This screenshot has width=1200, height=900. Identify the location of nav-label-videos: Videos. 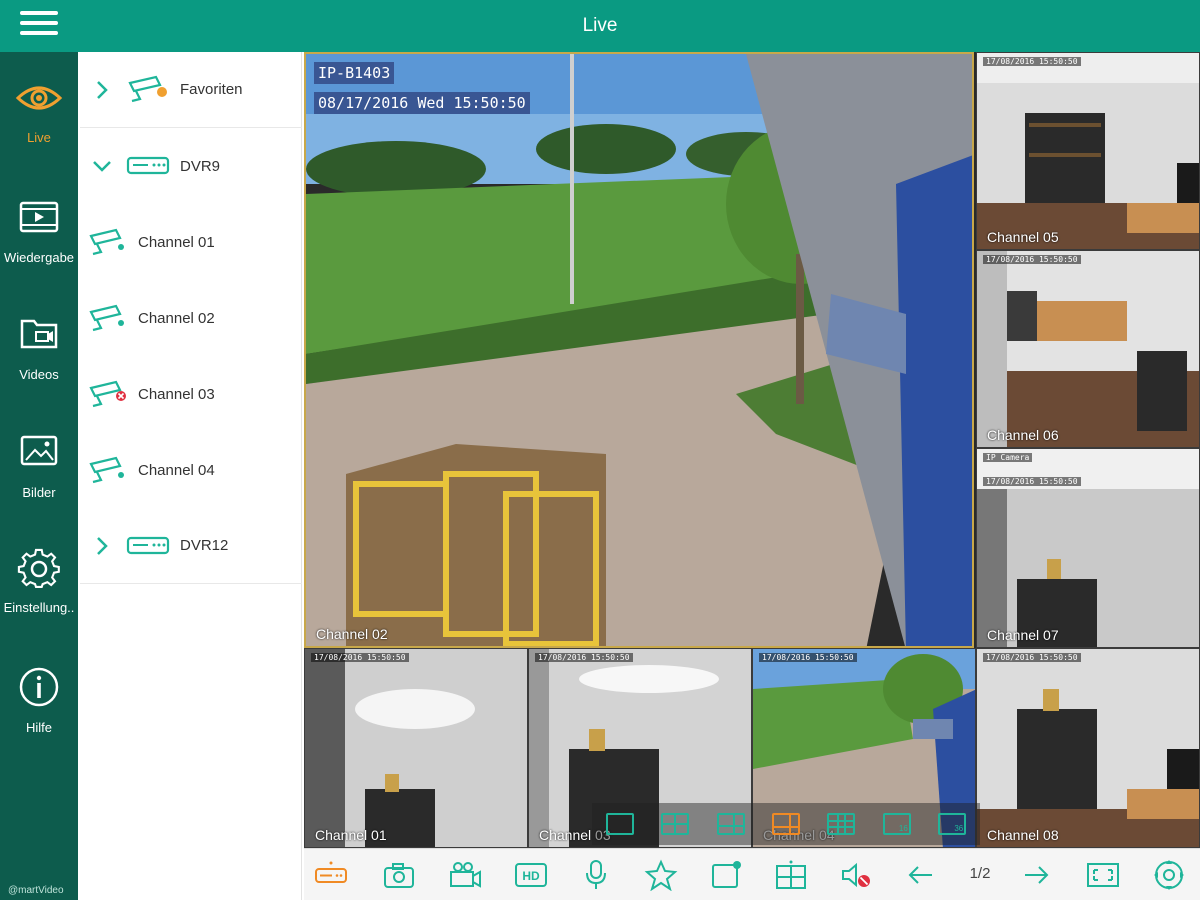
(39, 374).